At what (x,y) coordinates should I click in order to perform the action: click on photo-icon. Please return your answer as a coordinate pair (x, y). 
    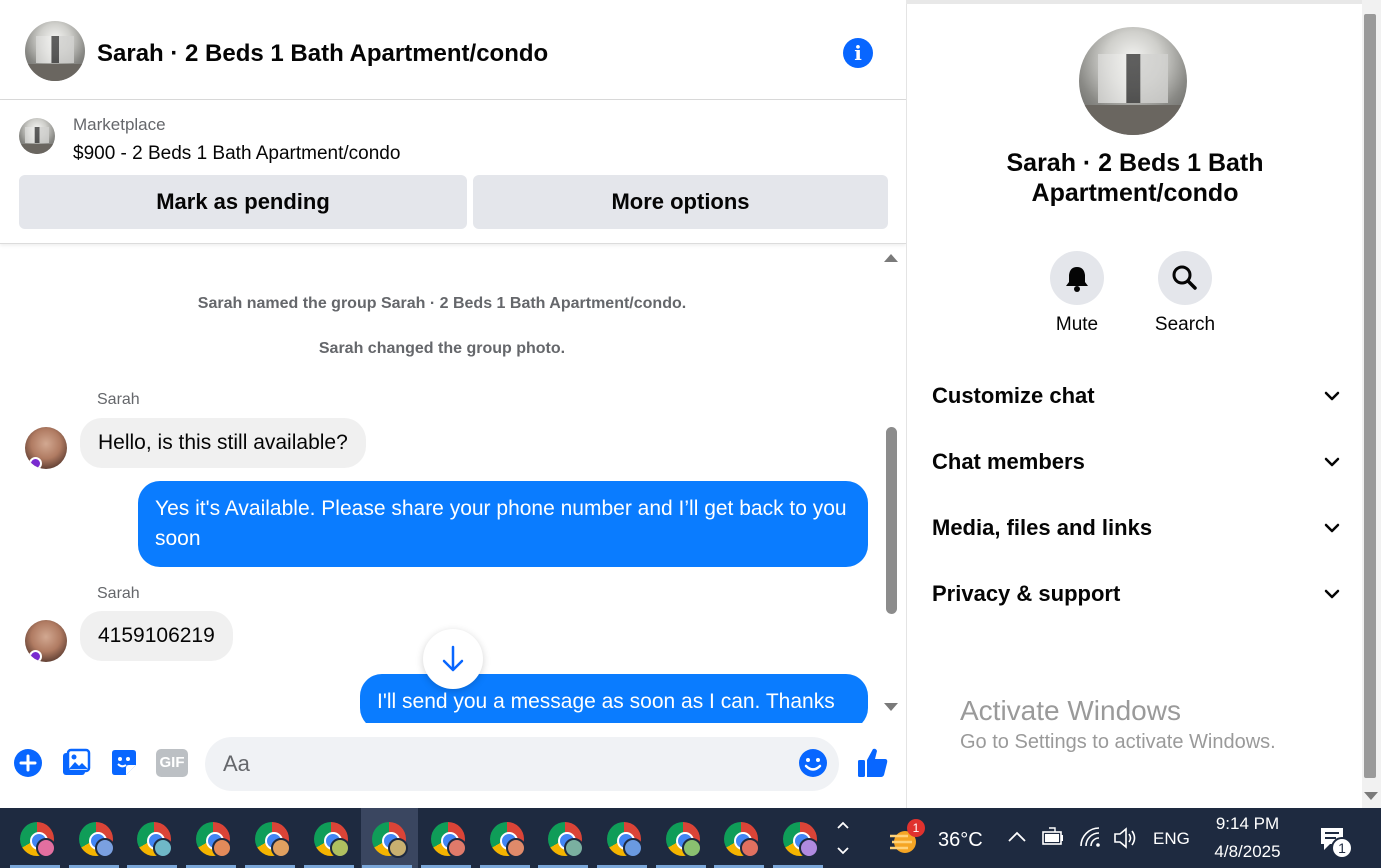
    Looking at the image, I should click on (76, 763).